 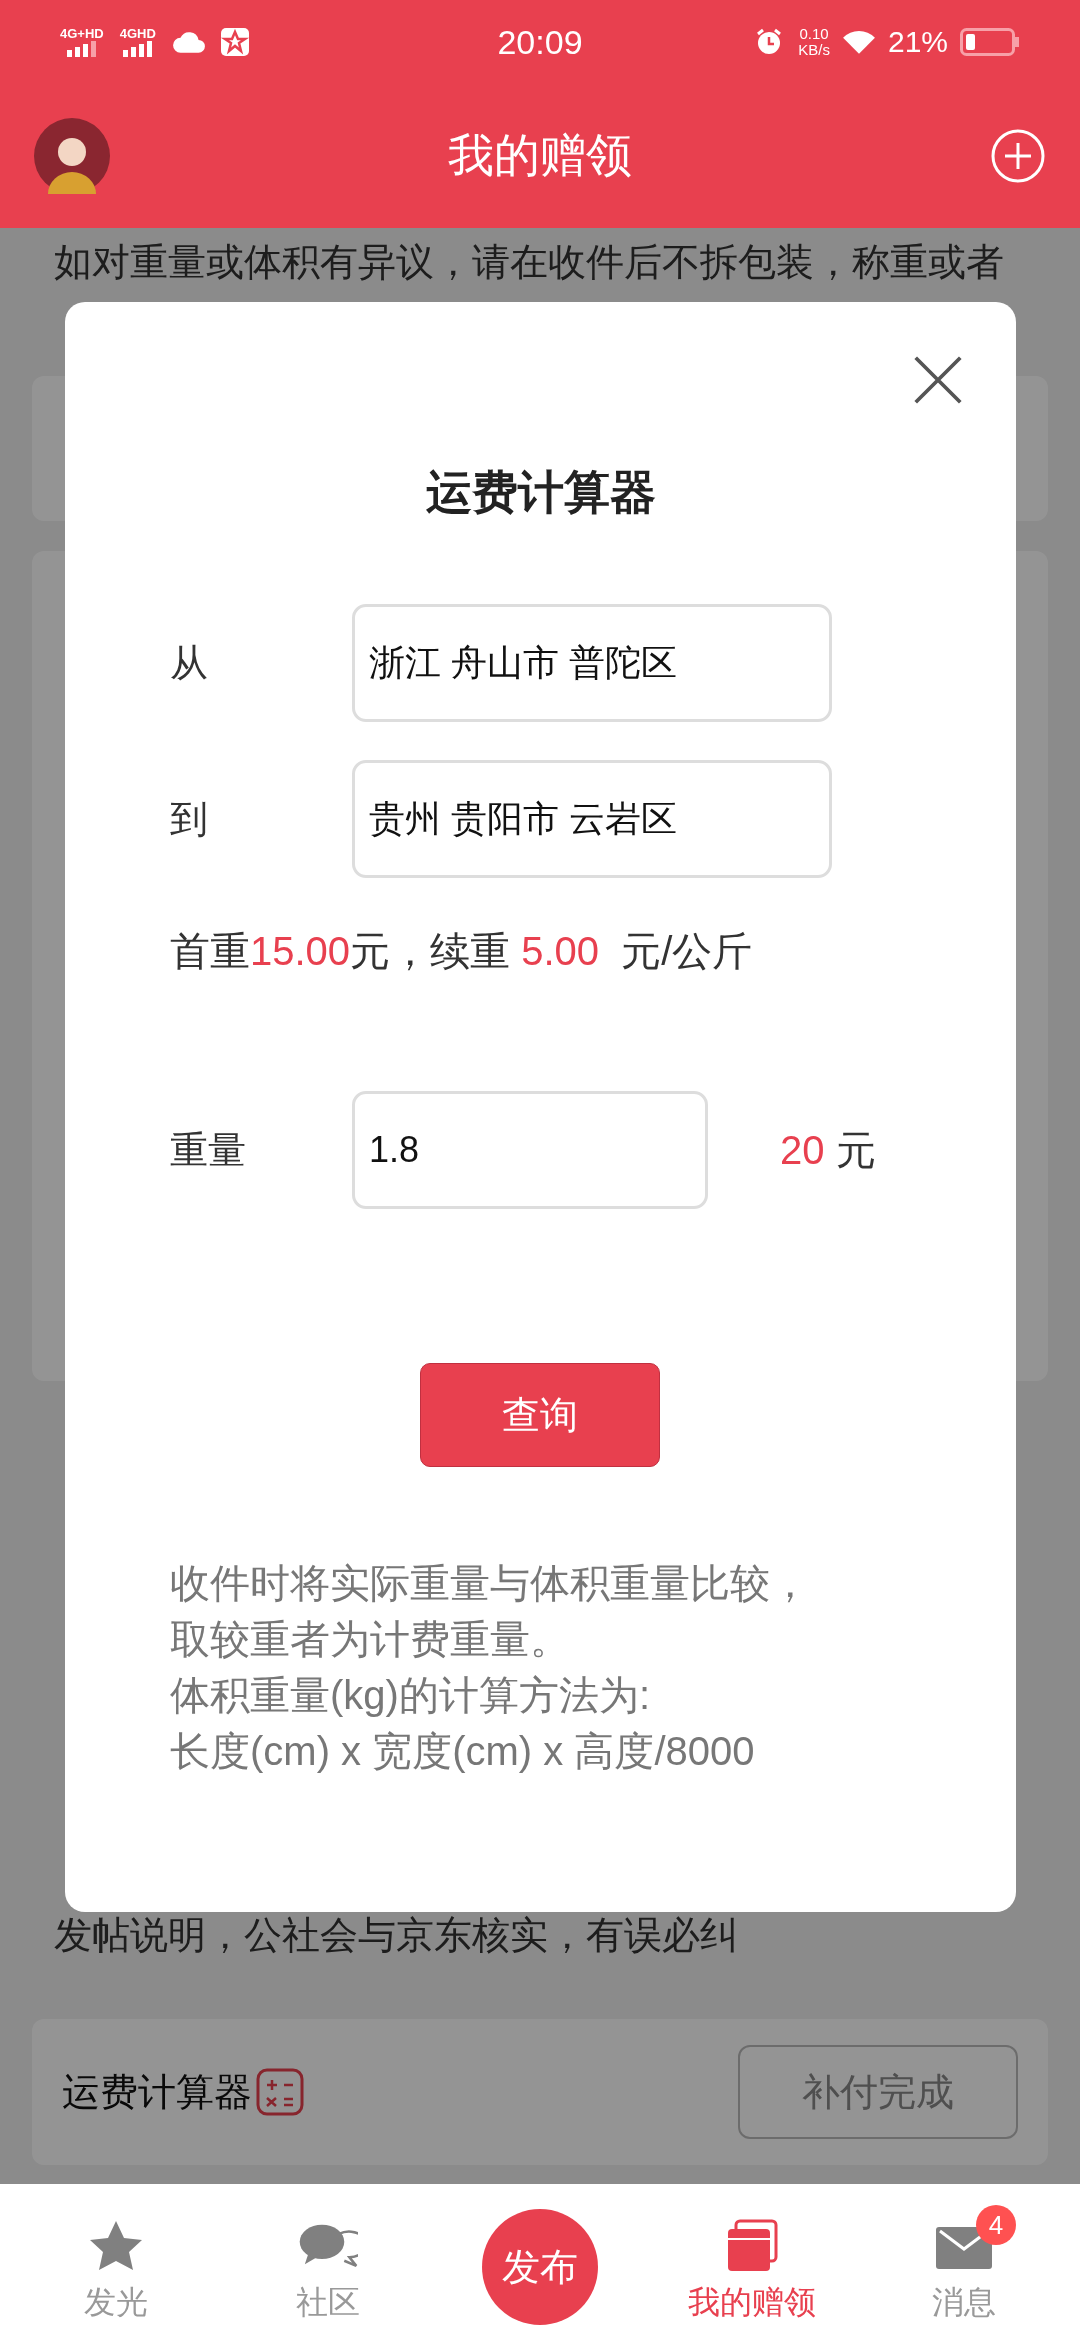 What do you see at coordinates (964, 2262) in the screenshot?
I see `tab-item: 4 消息` at bounding box center [964, 2262].